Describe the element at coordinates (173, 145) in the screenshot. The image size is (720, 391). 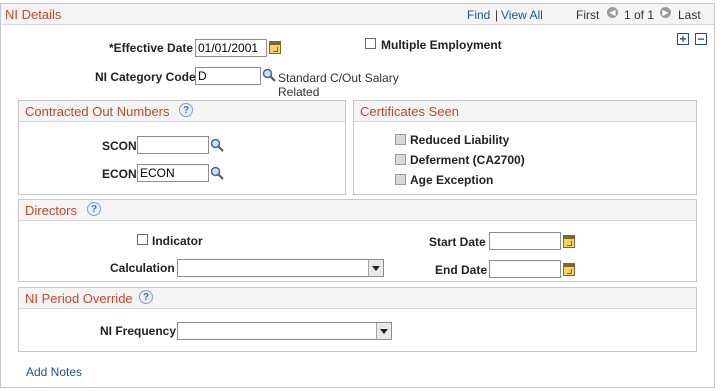
I see `scon-input` at that location.